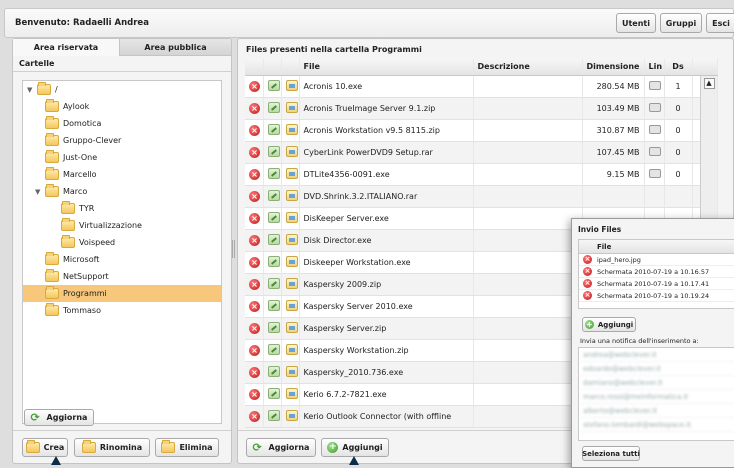  What do you see at coordinates (101, 225) in the screenshot?
I see `tree-item-virtualizzazione: Virtualizzazione` at bounding box center [101, 225].